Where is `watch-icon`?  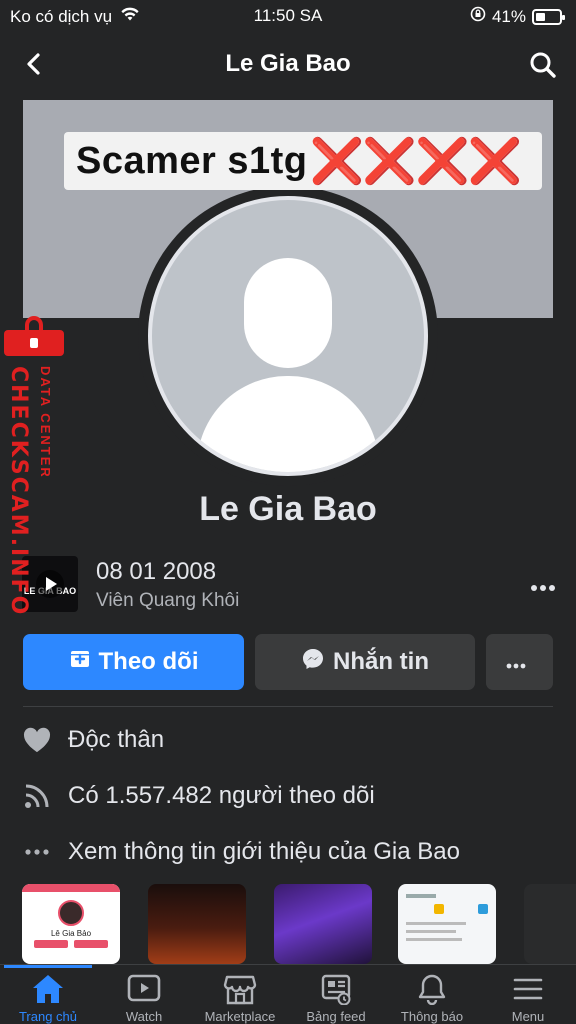 watch-icon is located at coordinates (144, 989).